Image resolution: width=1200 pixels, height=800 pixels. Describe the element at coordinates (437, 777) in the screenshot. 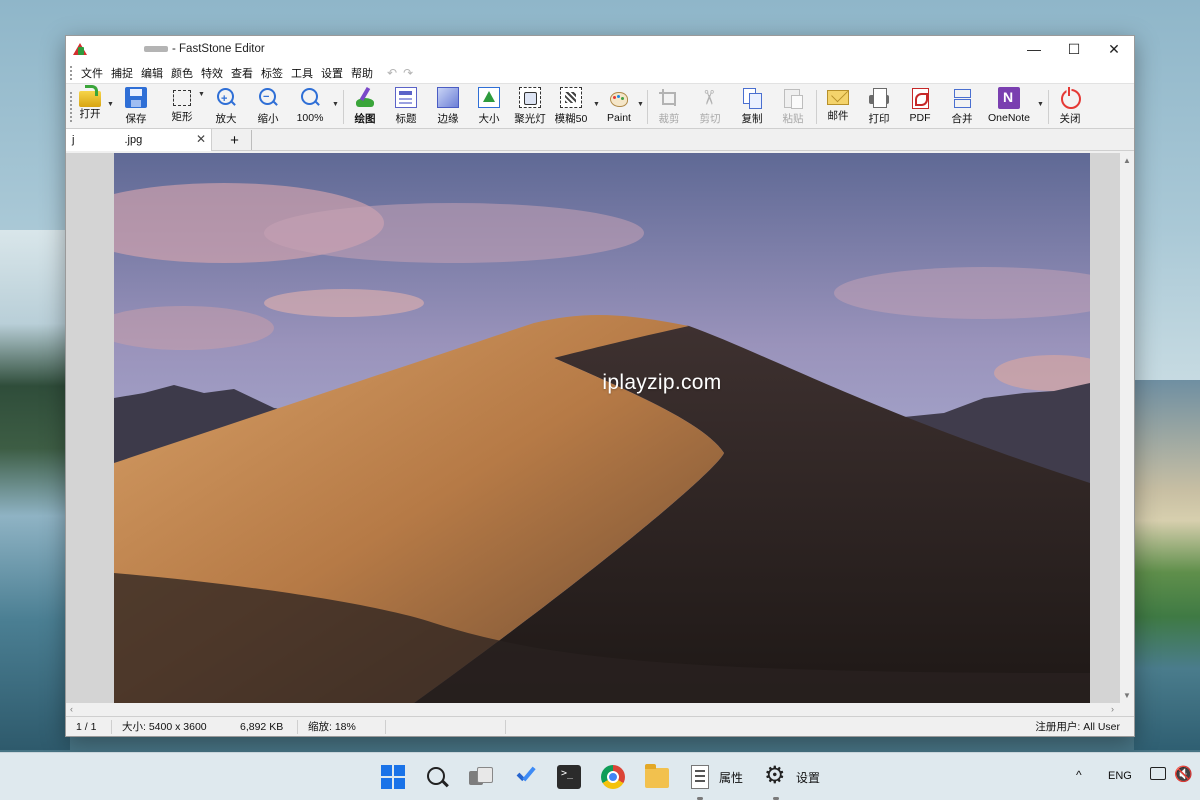

I see `search-icon` at that location.